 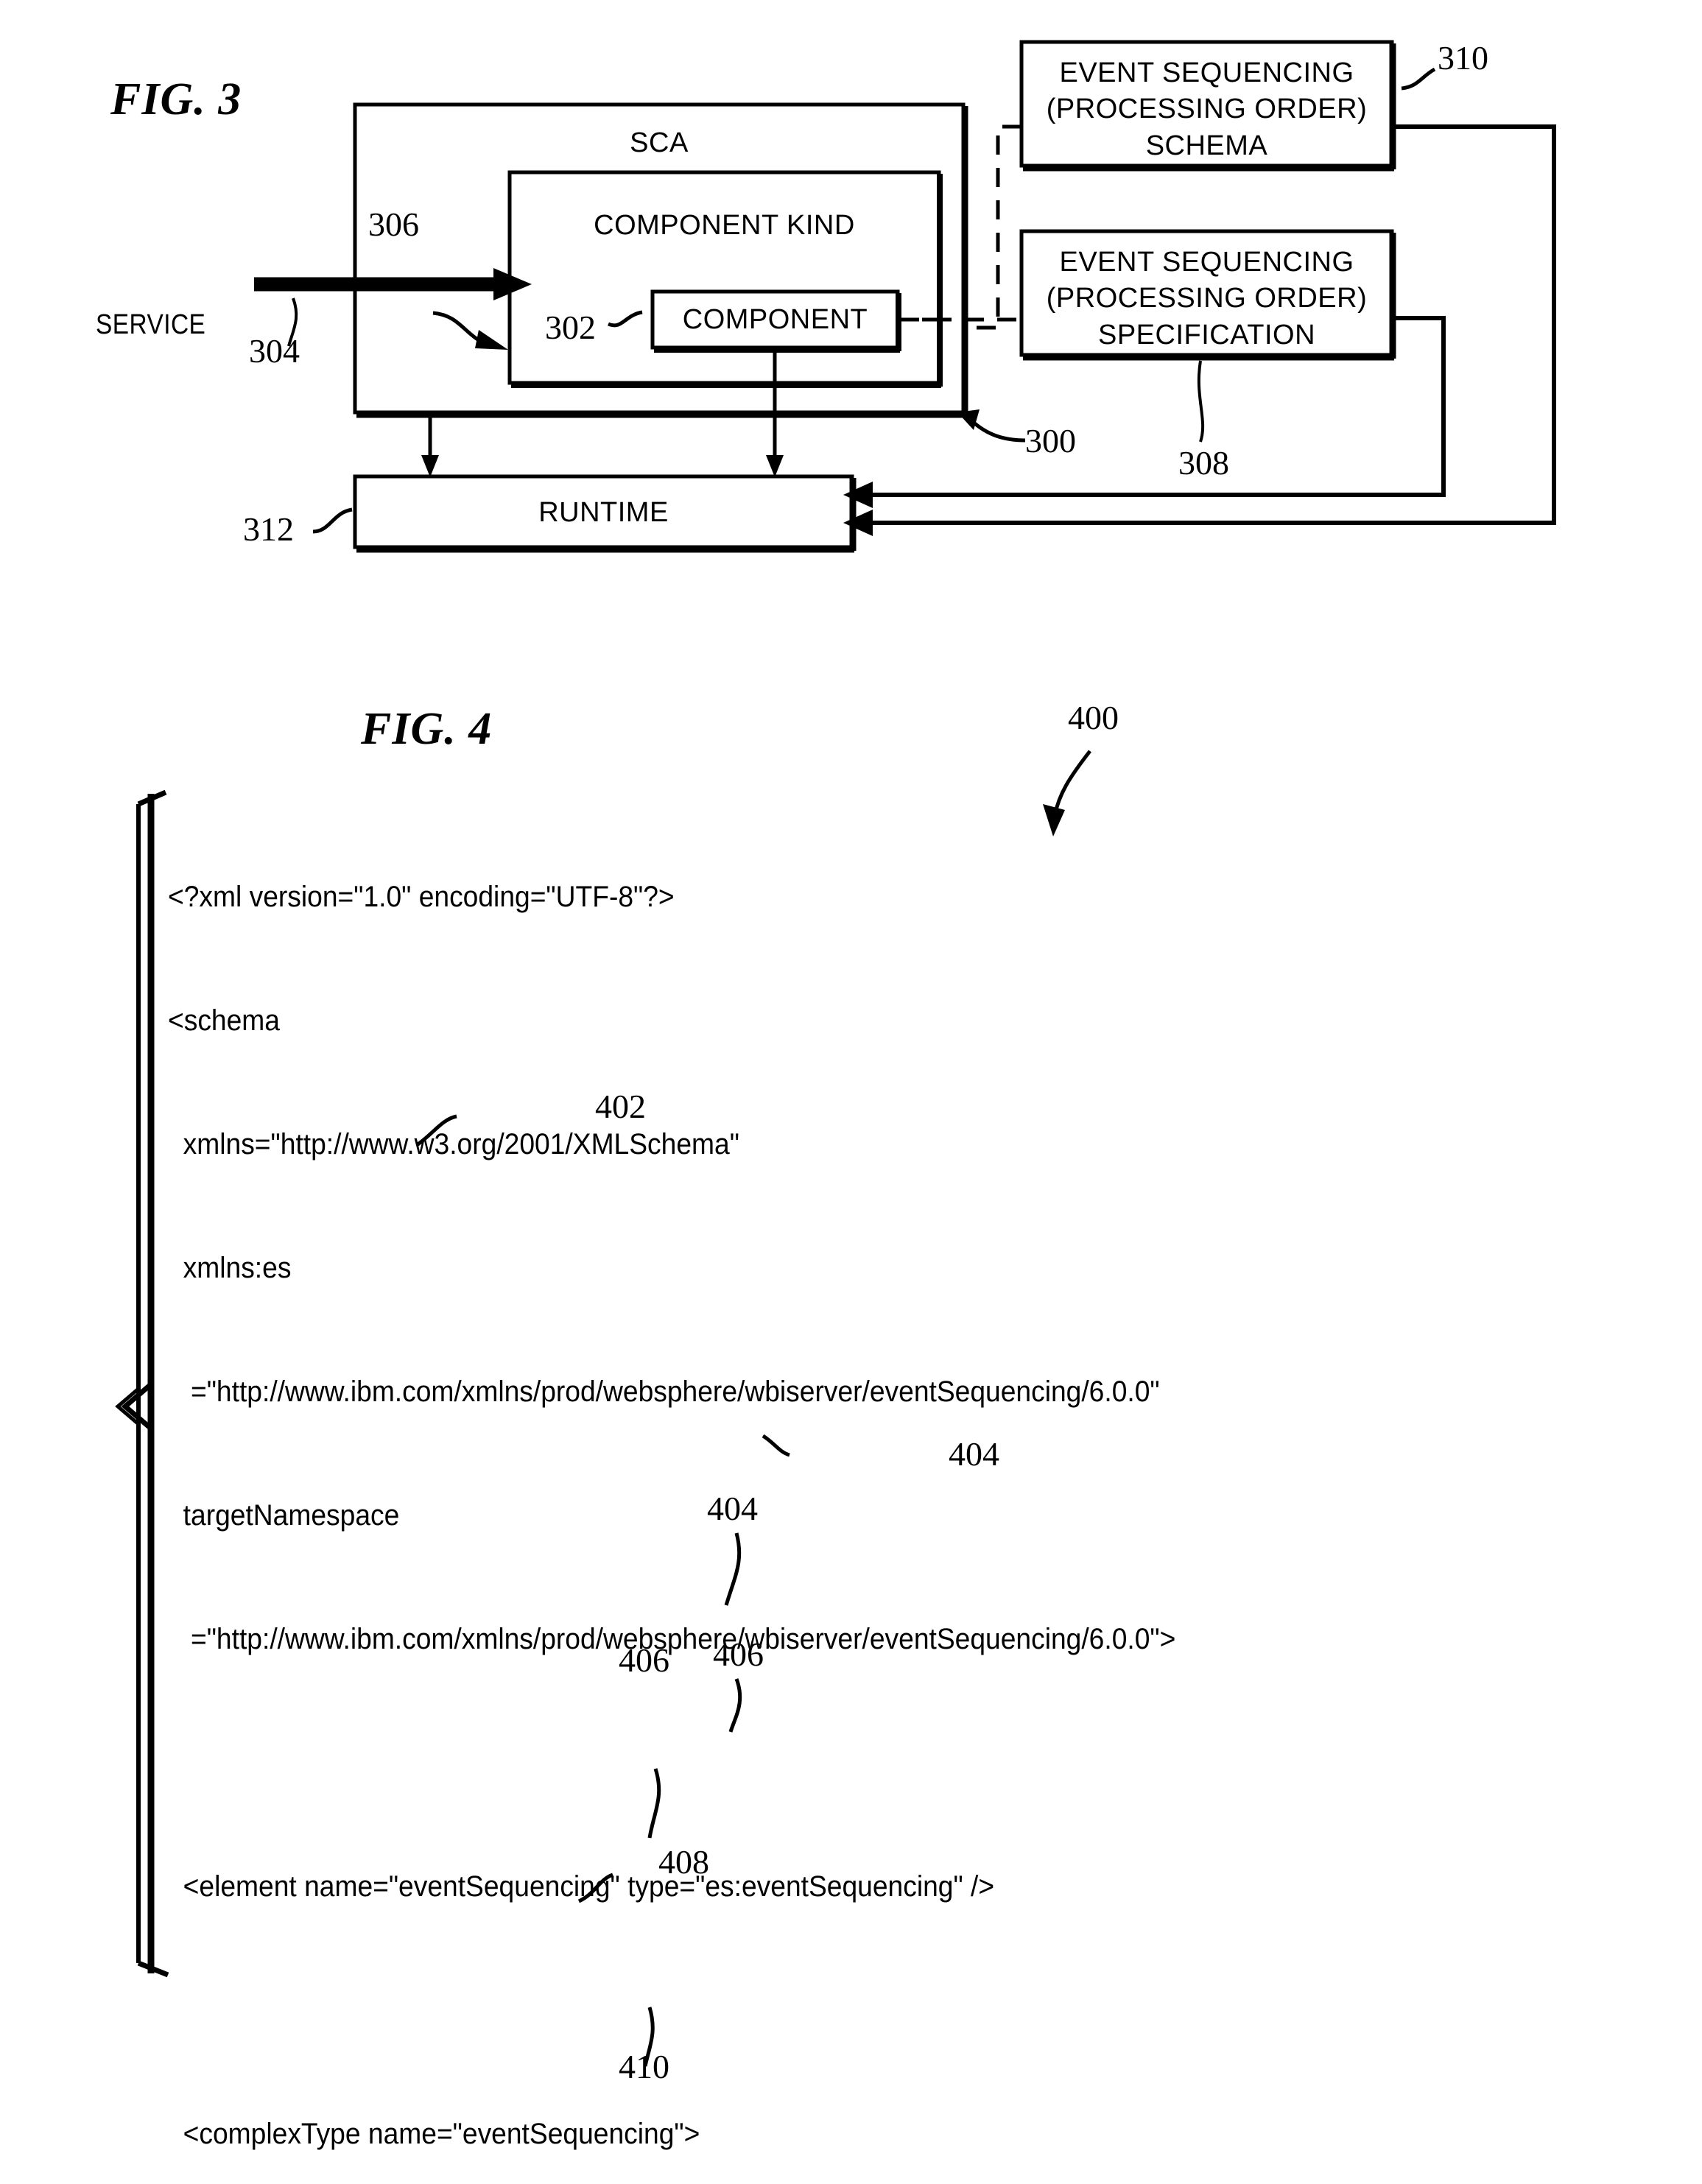 I want to click on ref-404-a: 404, so click(x=974, y=1454).